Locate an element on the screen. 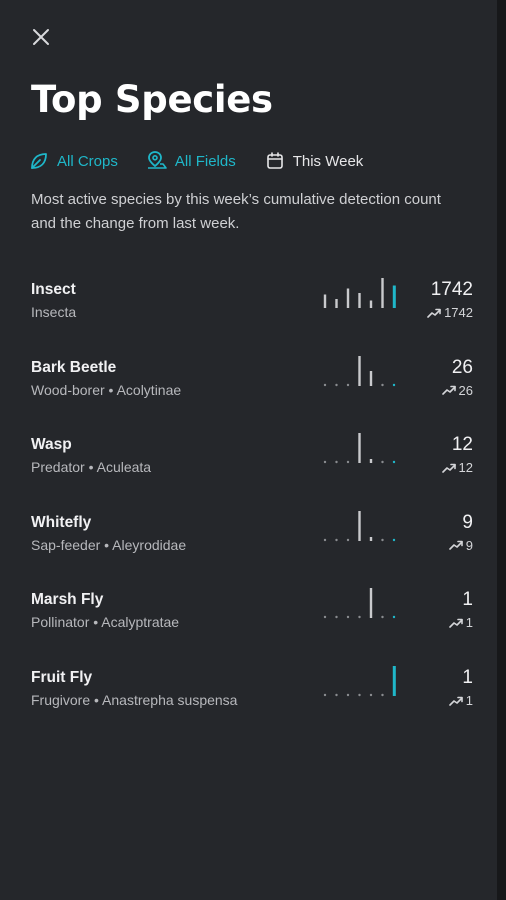 Image resolution: width=506 pixels, height=900 pixels. species-name: Marsh Fly is located at coordinates (67, 600).